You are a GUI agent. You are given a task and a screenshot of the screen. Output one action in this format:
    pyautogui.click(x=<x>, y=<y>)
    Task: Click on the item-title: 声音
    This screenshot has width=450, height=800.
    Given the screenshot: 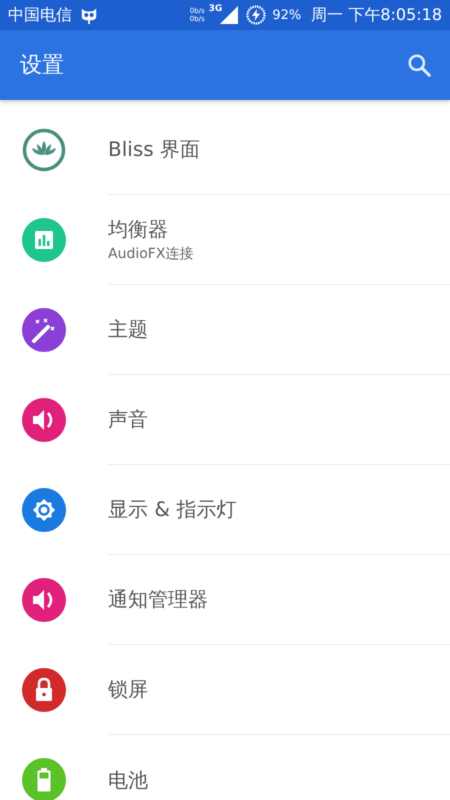 What is the action you would take?
    pyautogui.click(x=128, y=419)
    